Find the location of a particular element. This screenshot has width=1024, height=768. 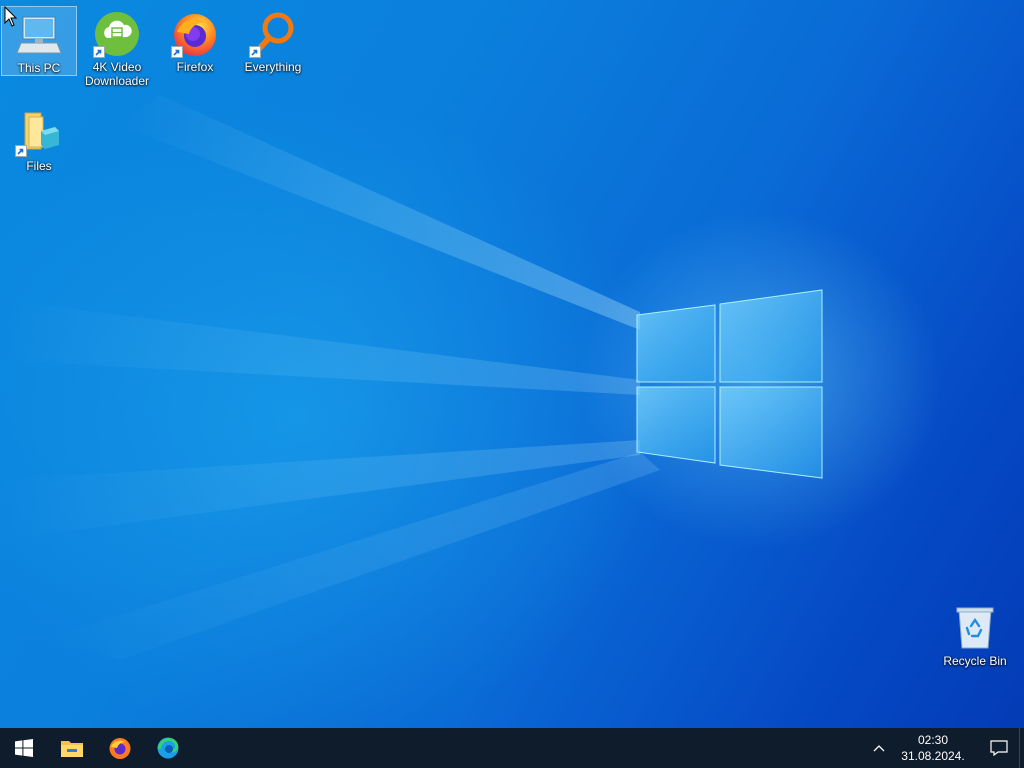

desktop-icon-4k-video-downloader: 4K Video Downloader is located at coordinates (117, 47).